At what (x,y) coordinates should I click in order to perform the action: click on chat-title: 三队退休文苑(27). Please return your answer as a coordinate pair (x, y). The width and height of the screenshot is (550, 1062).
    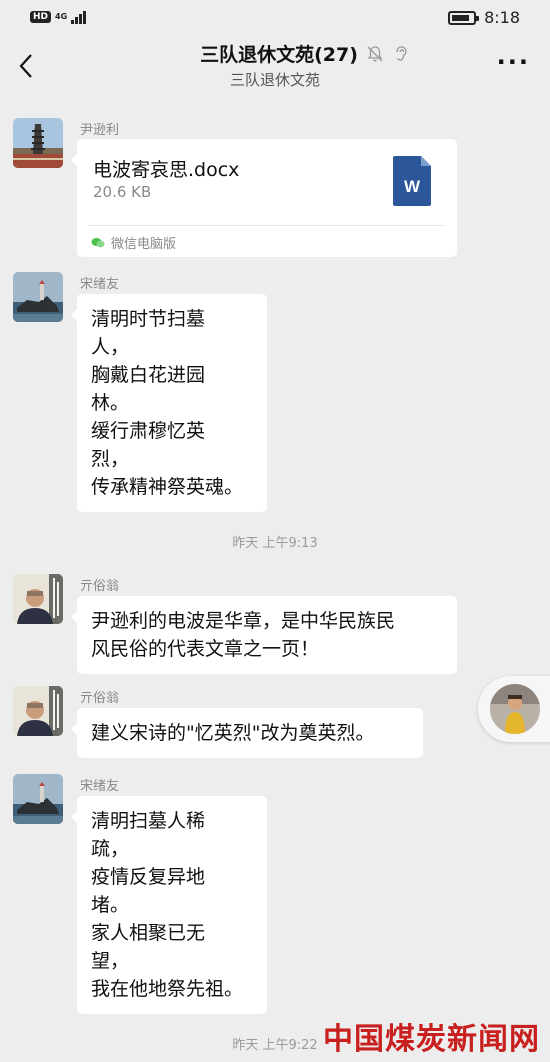
    Looking at the image, I should click on (279, 55).